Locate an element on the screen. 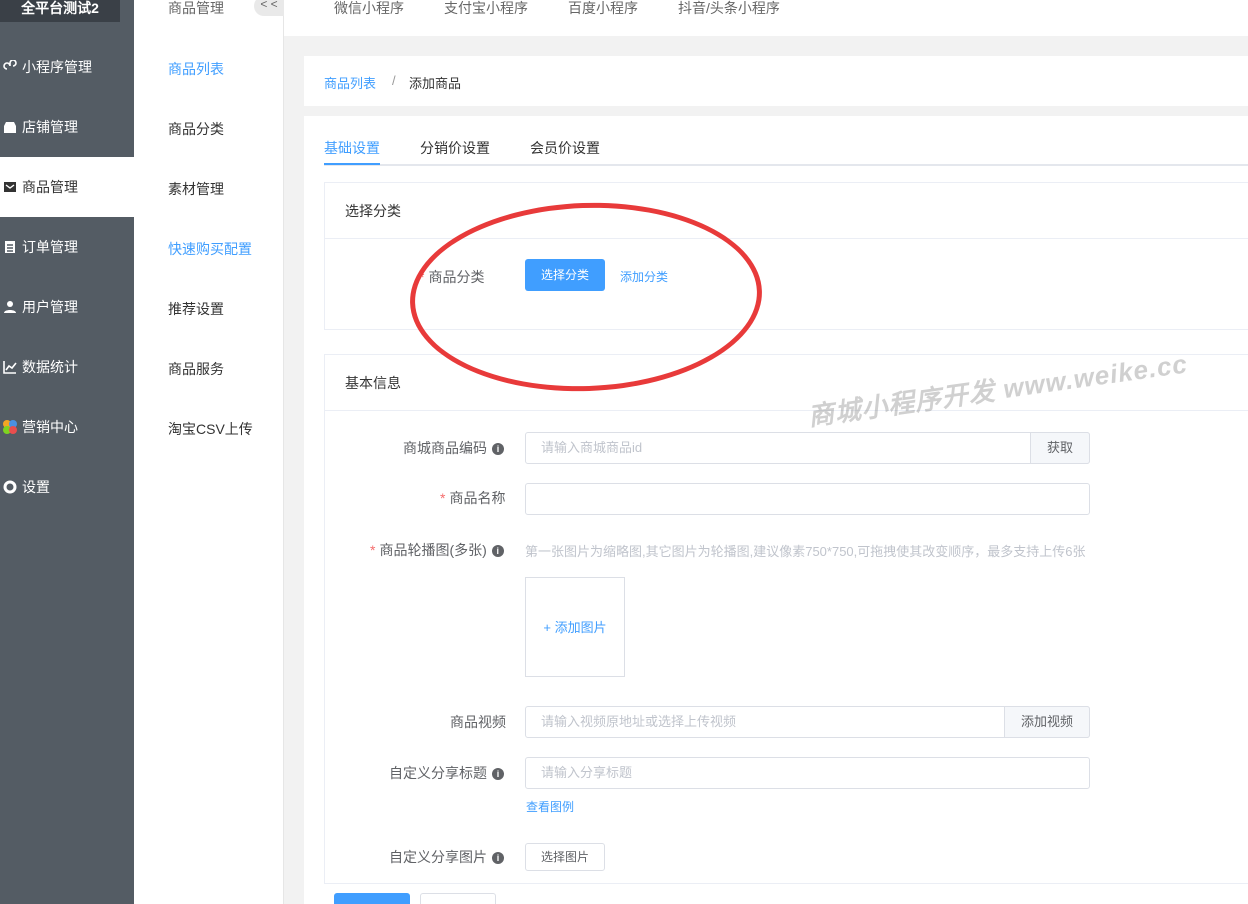 This screenshot has width=1248, height=904. chart-icon is located at coordinates (10, 367).